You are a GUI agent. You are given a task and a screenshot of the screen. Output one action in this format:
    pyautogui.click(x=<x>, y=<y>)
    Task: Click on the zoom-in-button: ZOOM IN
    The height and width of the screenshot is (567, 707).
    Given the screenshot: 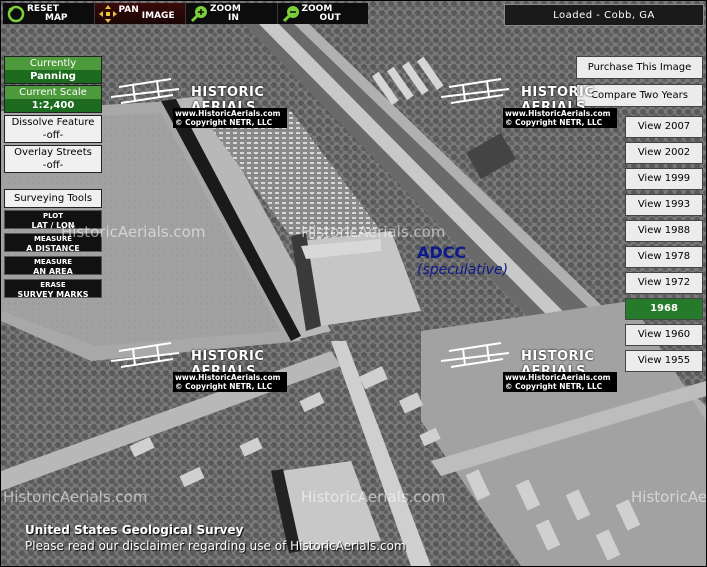 What is the action you would take?
    pyautogui.click(x=232, y=13)
    